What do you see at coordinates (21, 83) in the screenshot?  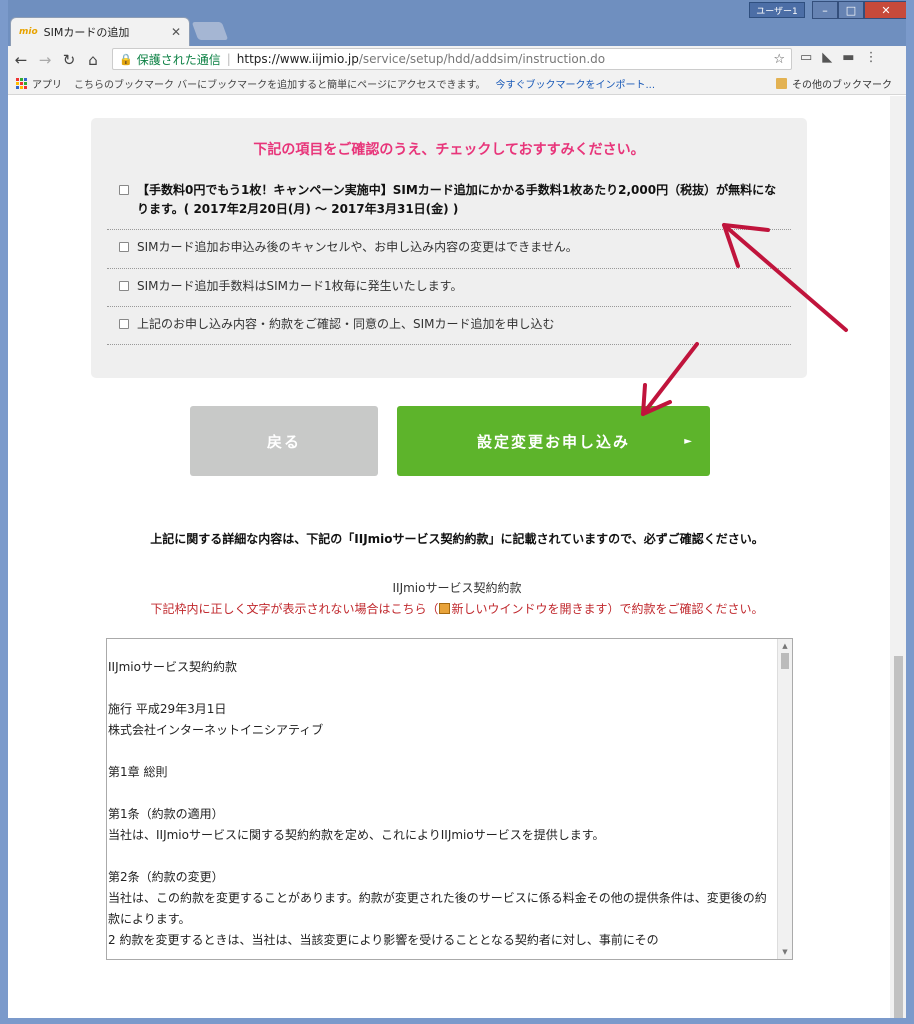 I see `apps-grid-icon` at bounding box center [21, 83].